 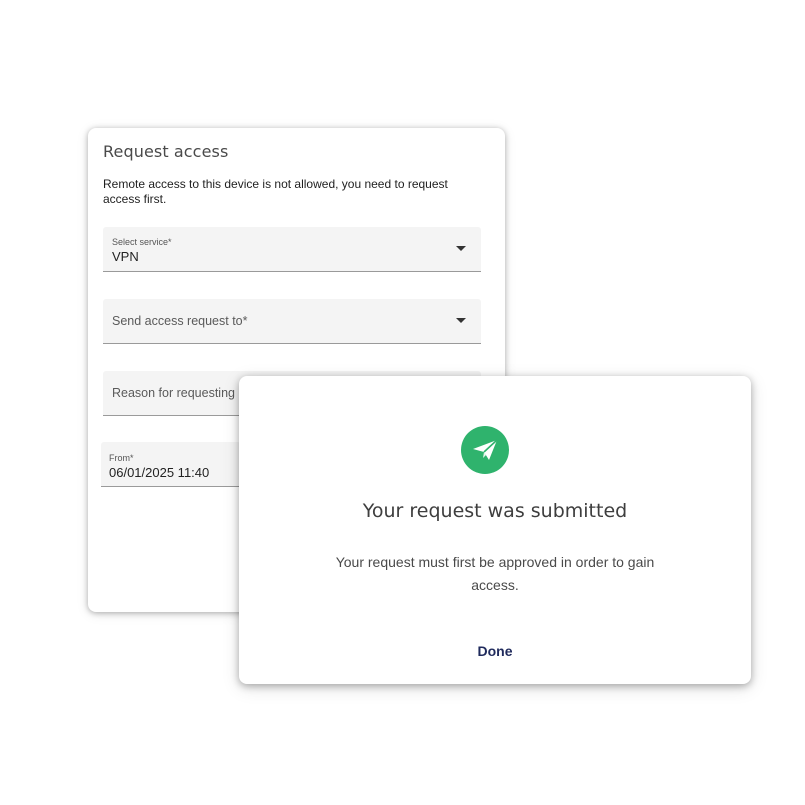 What do you see at coordinates (495, 511) in the screenshot?
I see `confirmation-title: Your request was submitted` at bounding box center [495, 511].